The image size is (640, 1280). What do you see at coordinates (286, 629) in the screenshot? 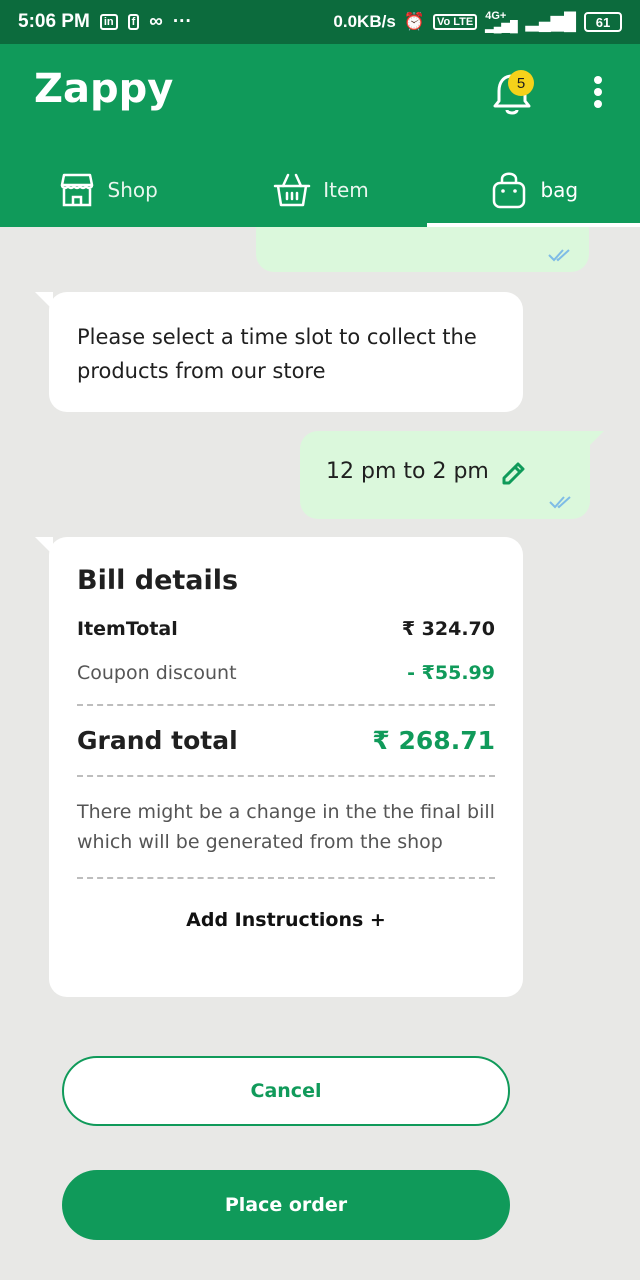
I see `item-total-row: ItemTotal ₹ 324.70` at bounding box center [286, 629].